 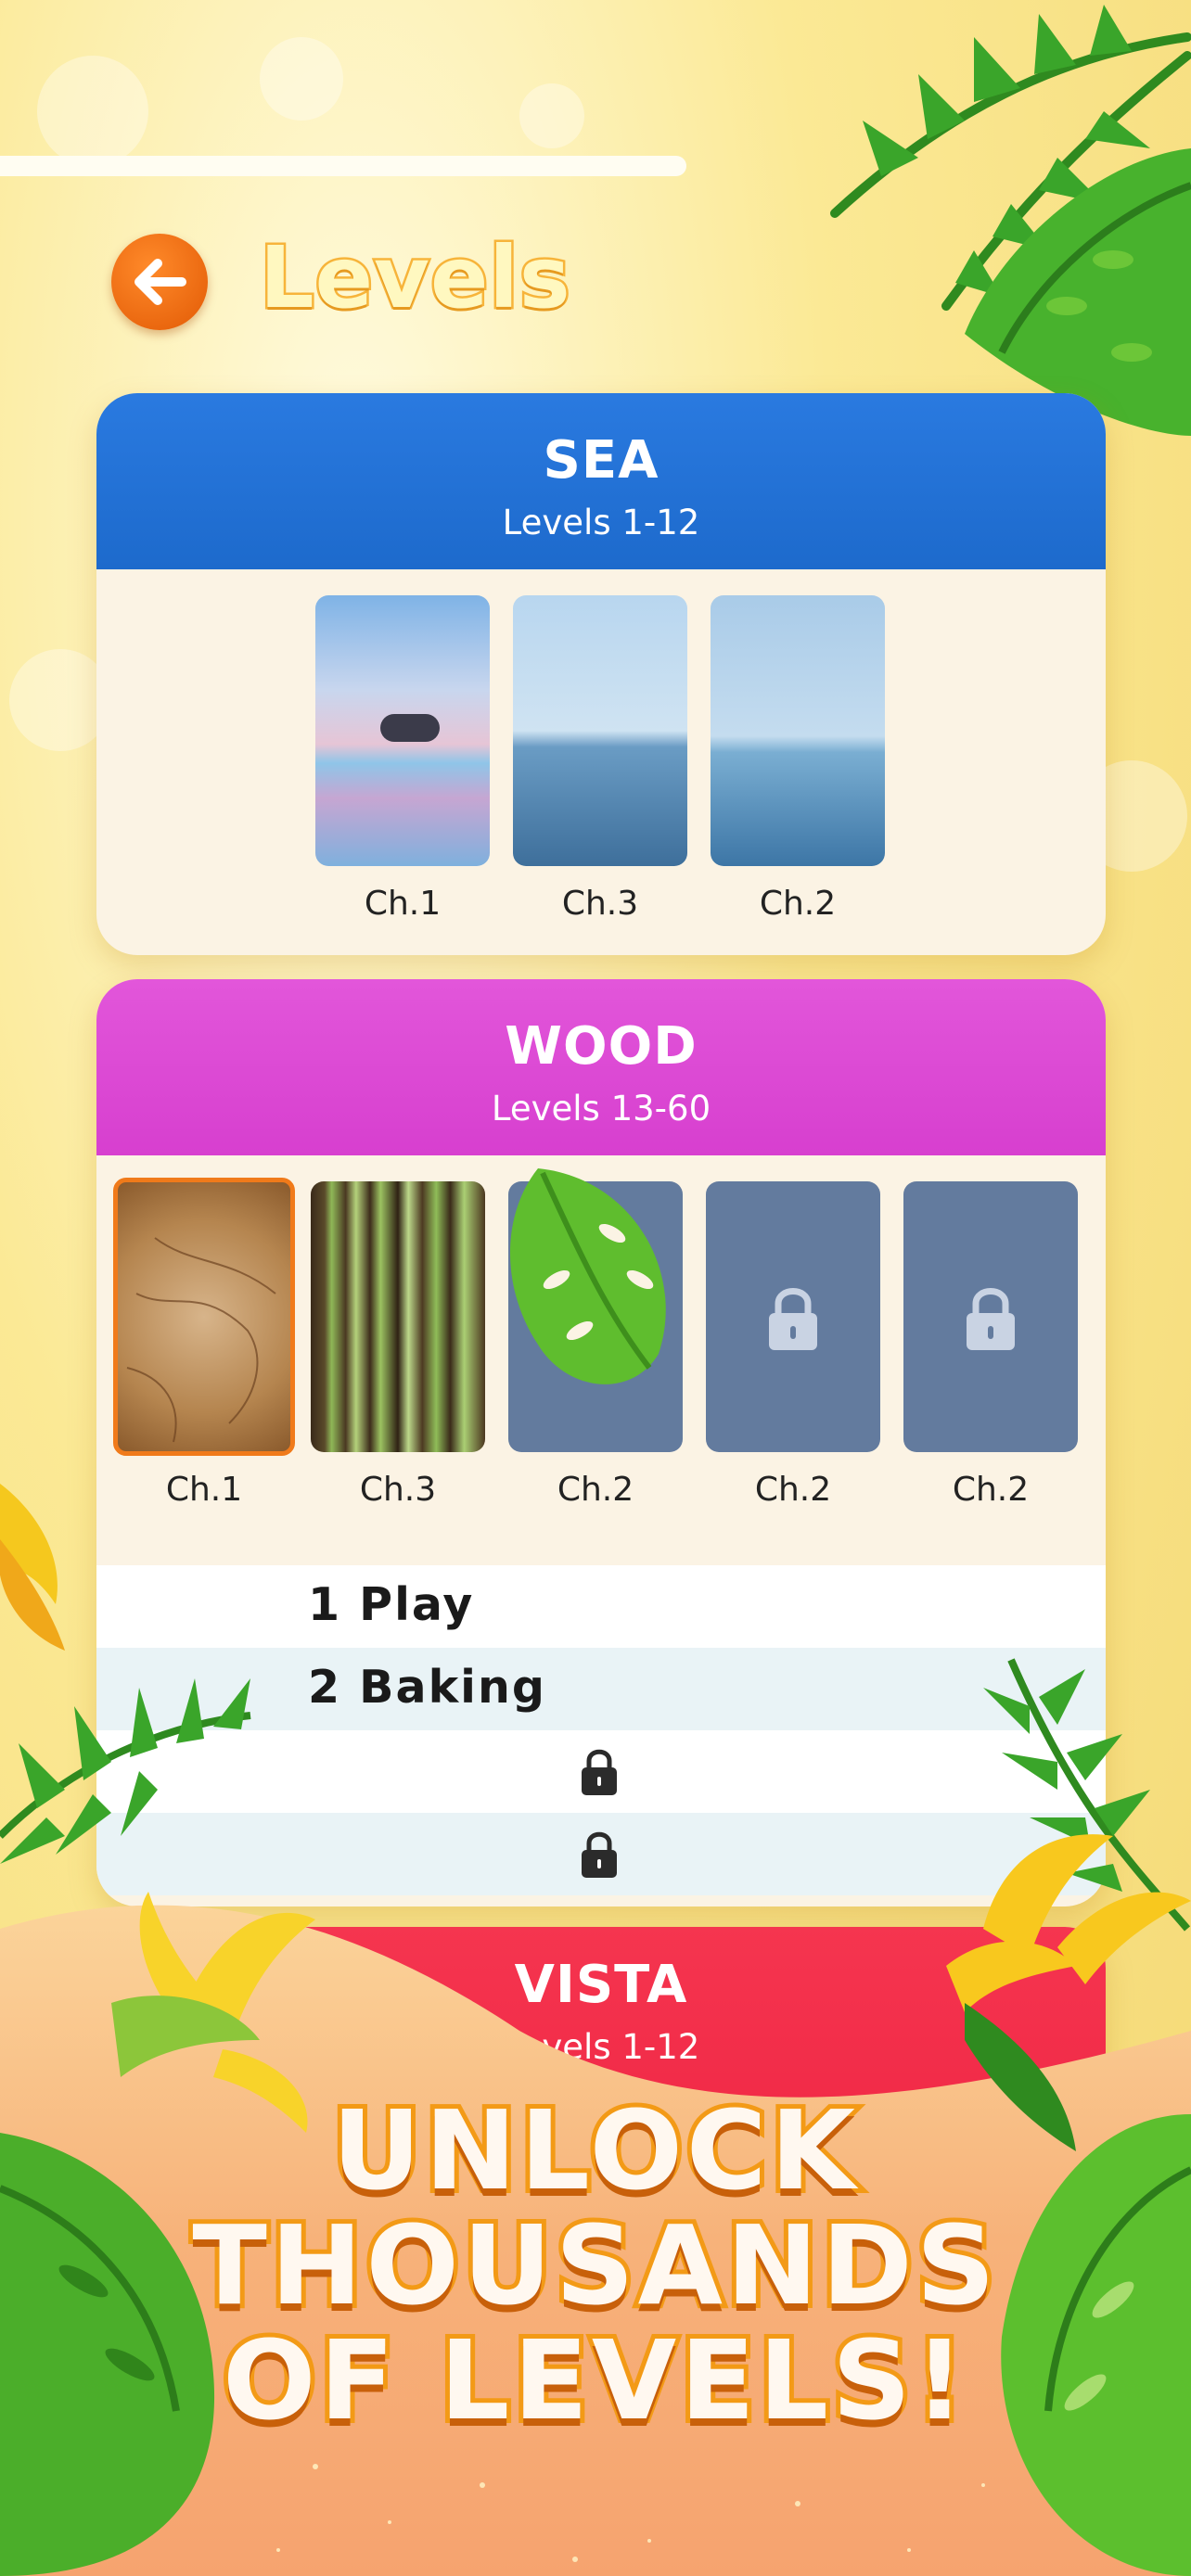 I want to click on chapter-label: Ch.1, so click(x=403, y=904).